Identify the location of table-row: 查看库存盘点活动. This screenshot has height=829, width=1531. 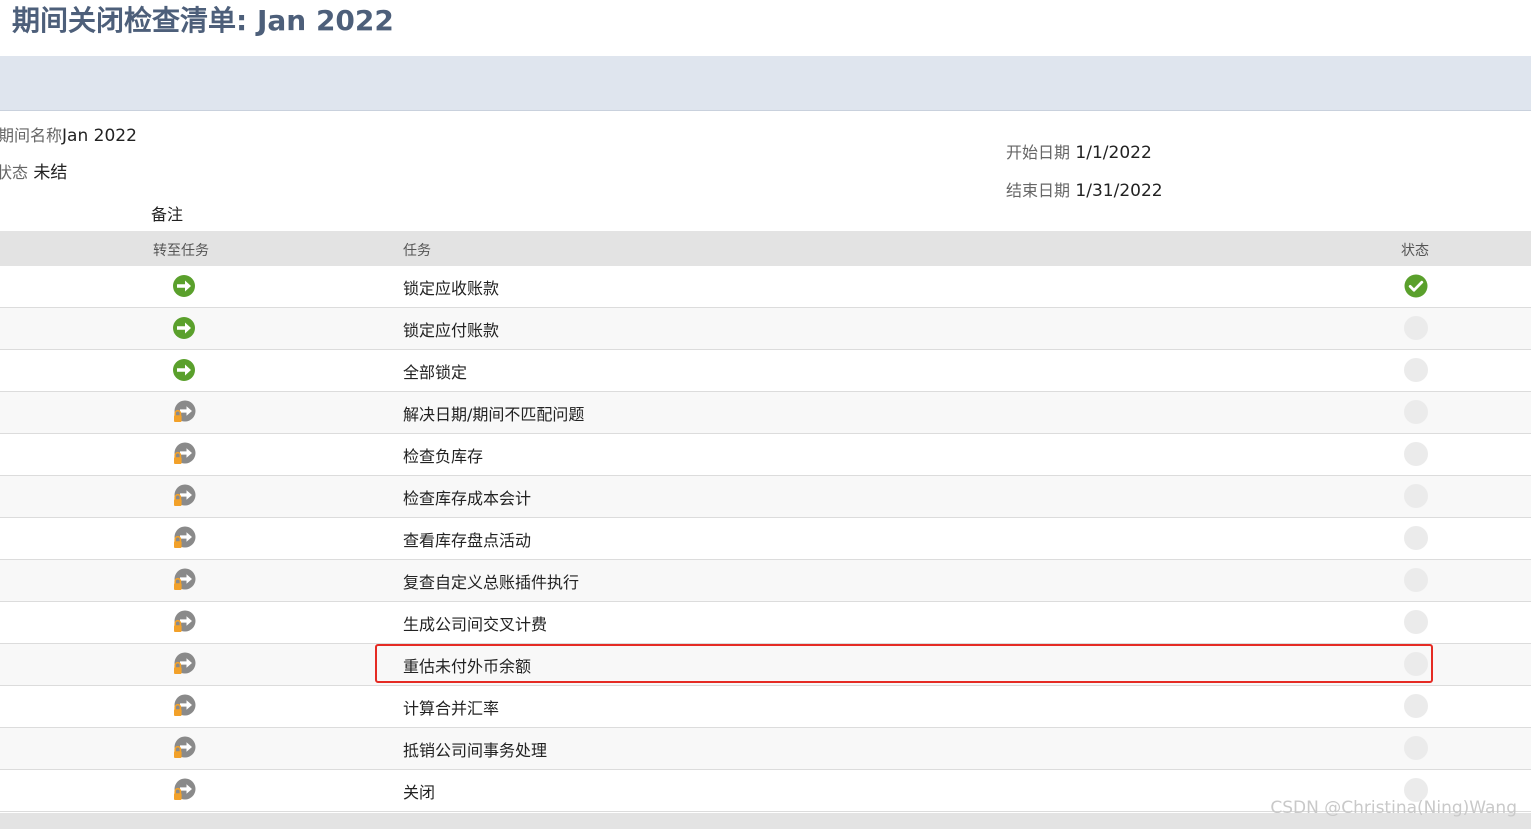
(765, 539).